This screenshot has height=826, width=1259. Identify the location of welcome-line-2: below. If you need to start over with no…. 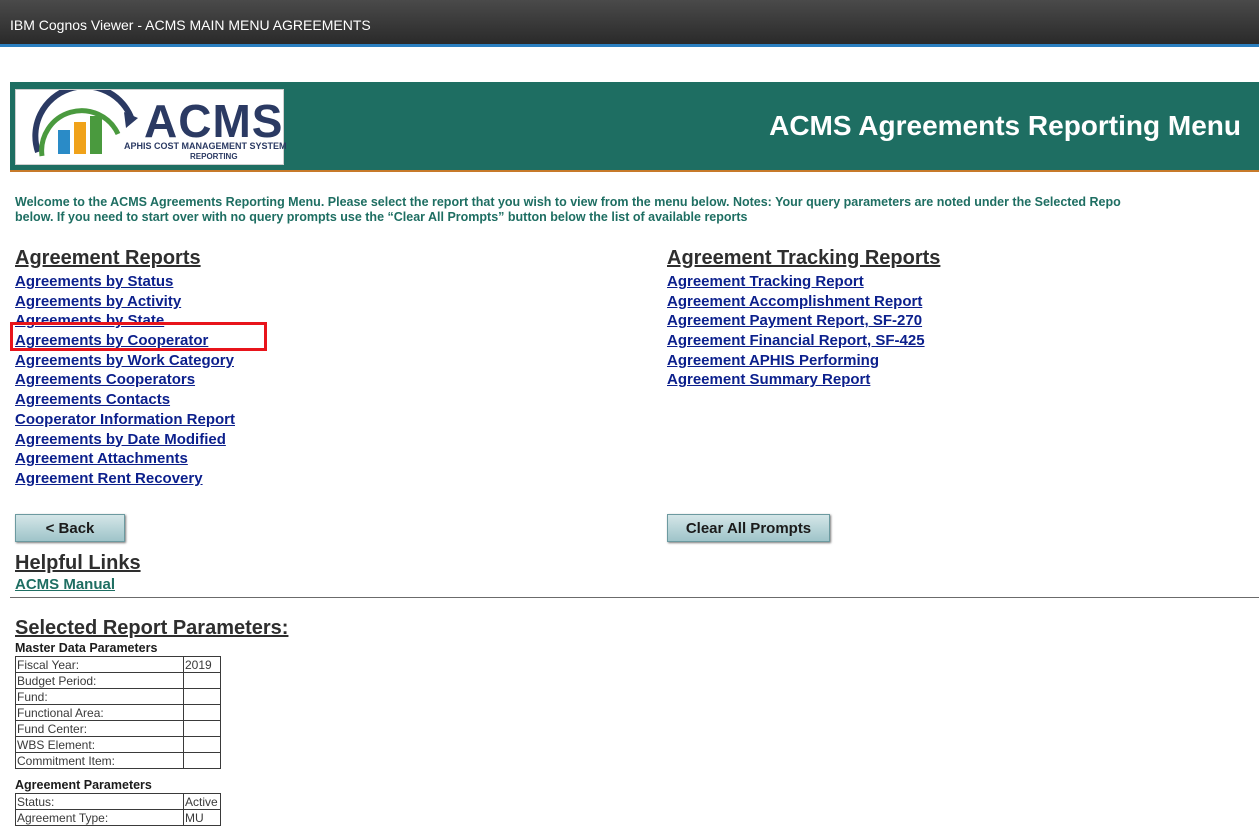
(381, 217).